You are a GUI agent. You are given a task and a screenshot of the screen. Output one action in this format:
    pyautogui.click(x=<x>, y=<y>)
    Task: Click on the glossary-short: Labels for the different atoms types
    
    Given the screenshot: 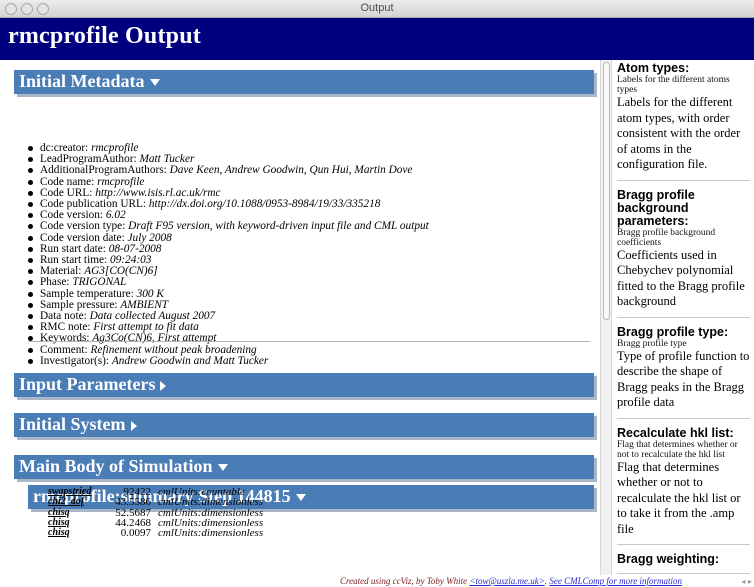 What is the action you would take?
    pyautogui.click(x=673, y=85)
    